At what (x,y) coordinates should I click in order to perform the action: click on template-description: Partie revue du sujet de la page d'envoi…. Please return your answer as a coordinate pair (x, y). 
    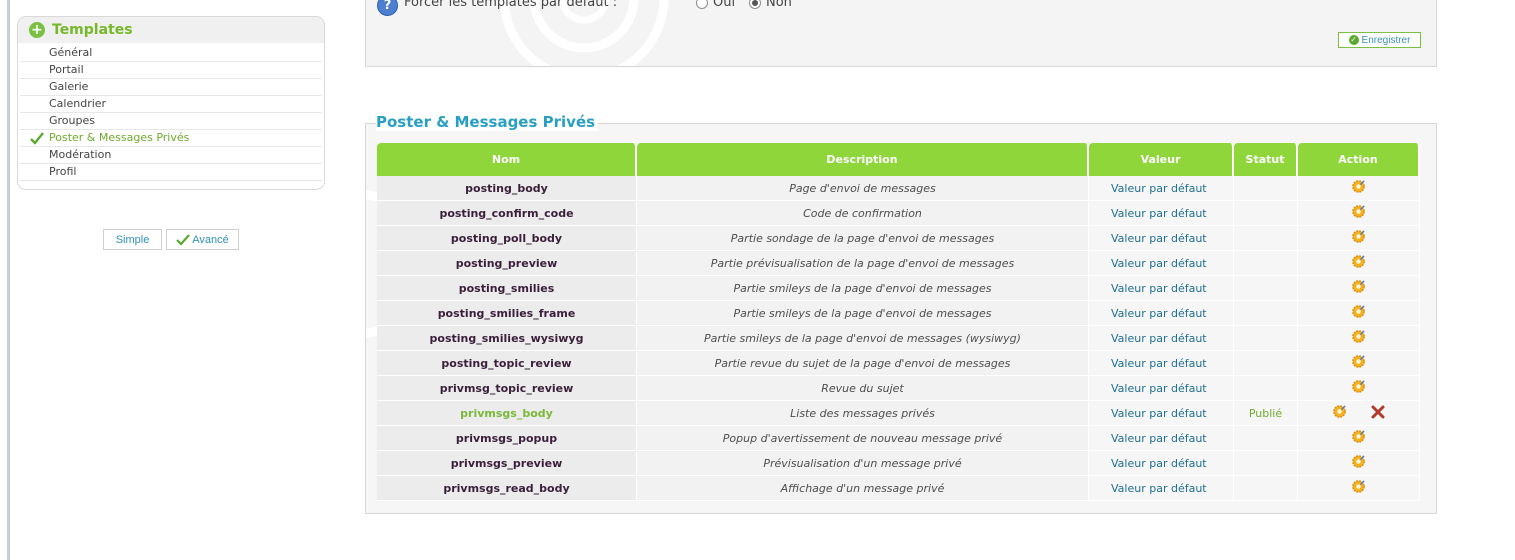
    Looking at the image, I should click on (863, 363).